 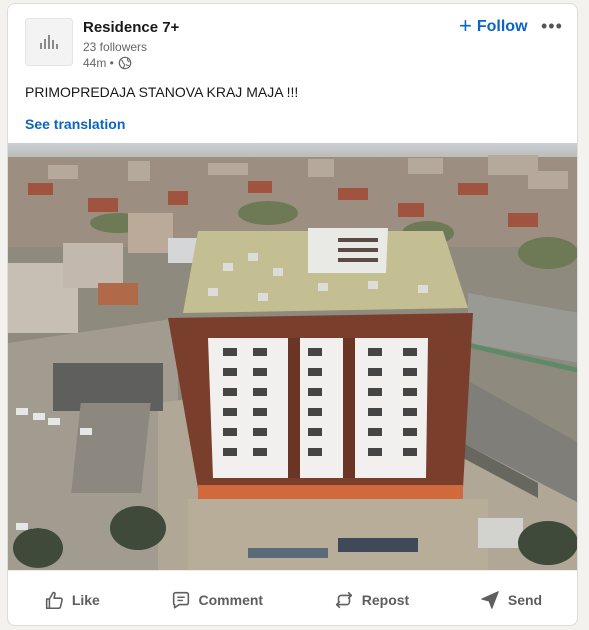 I want to click on post-time: 44m •, so click(x=98, y=63).